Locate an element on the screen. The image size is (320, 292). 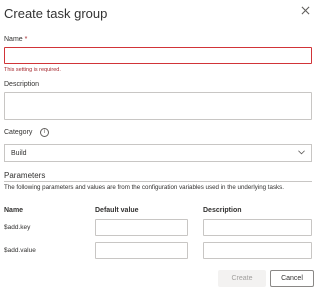
cancel-button: Cancel is located at coordinates (292, 278).